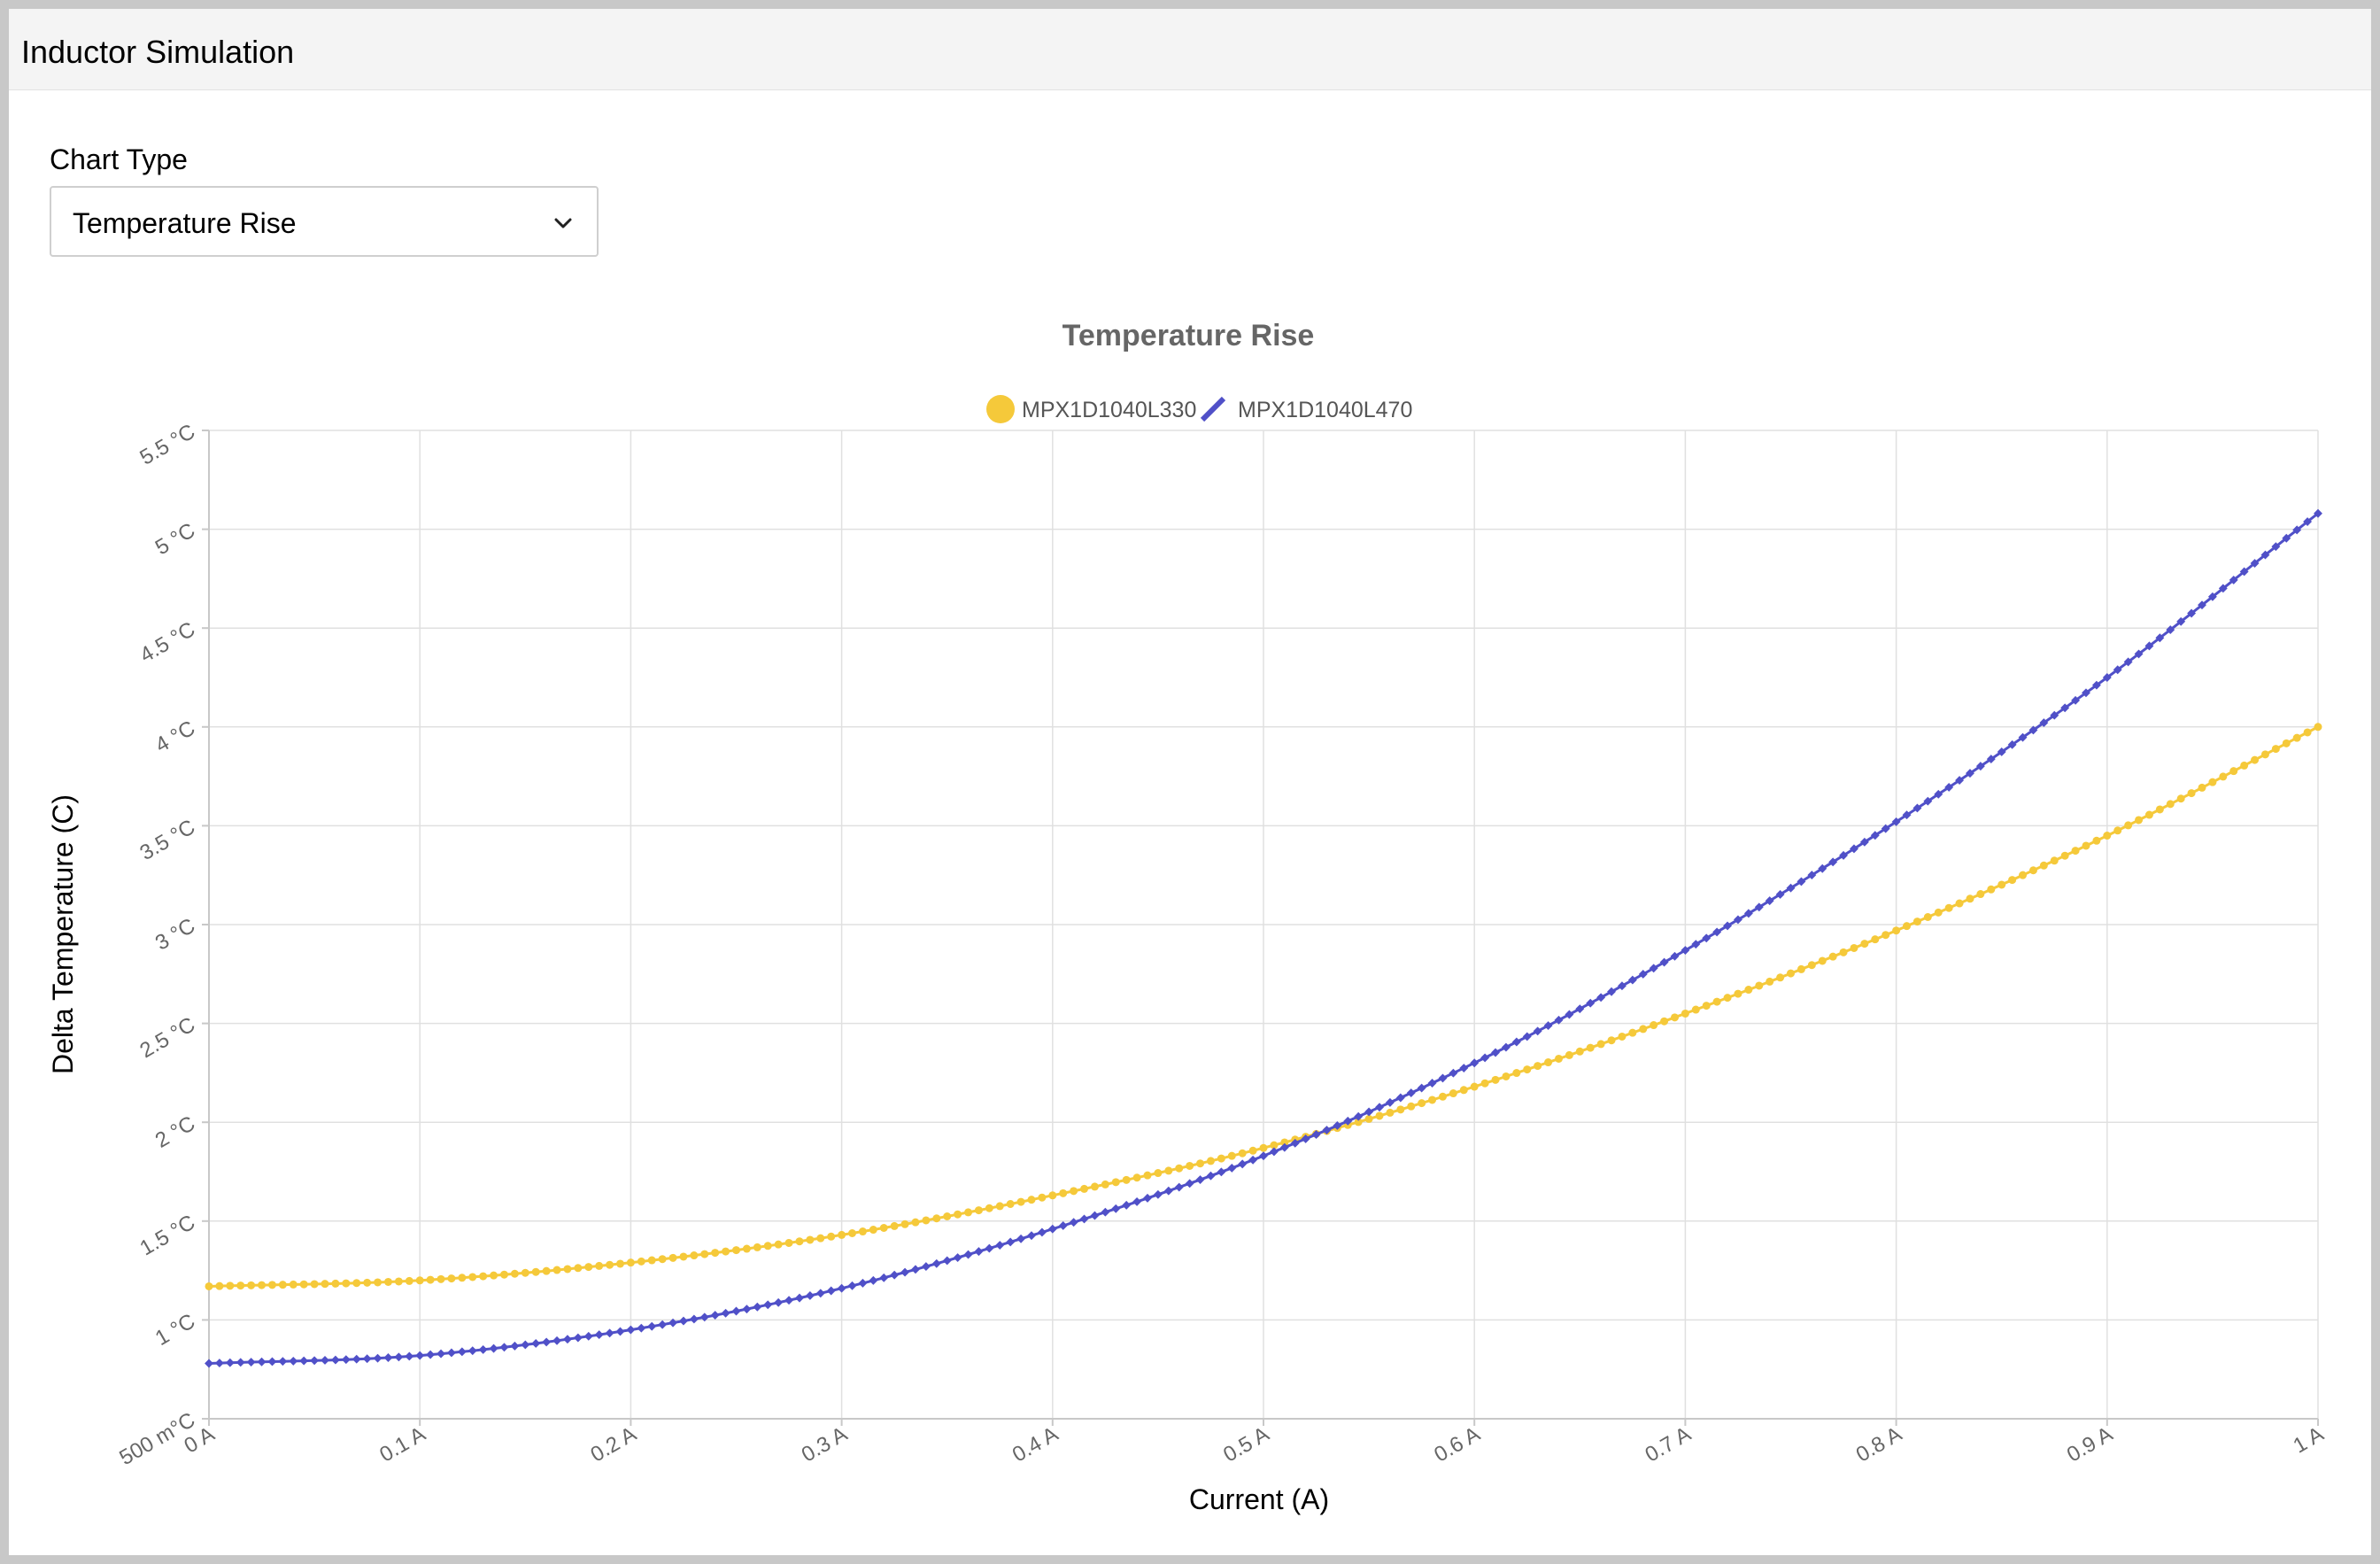 This screenshot has height=1564, width=2380. What do you see at coordinates (175, 1132) in the screenshot?
I see `y-tick-label: 2 °C` at bounding box center [175, 1132].